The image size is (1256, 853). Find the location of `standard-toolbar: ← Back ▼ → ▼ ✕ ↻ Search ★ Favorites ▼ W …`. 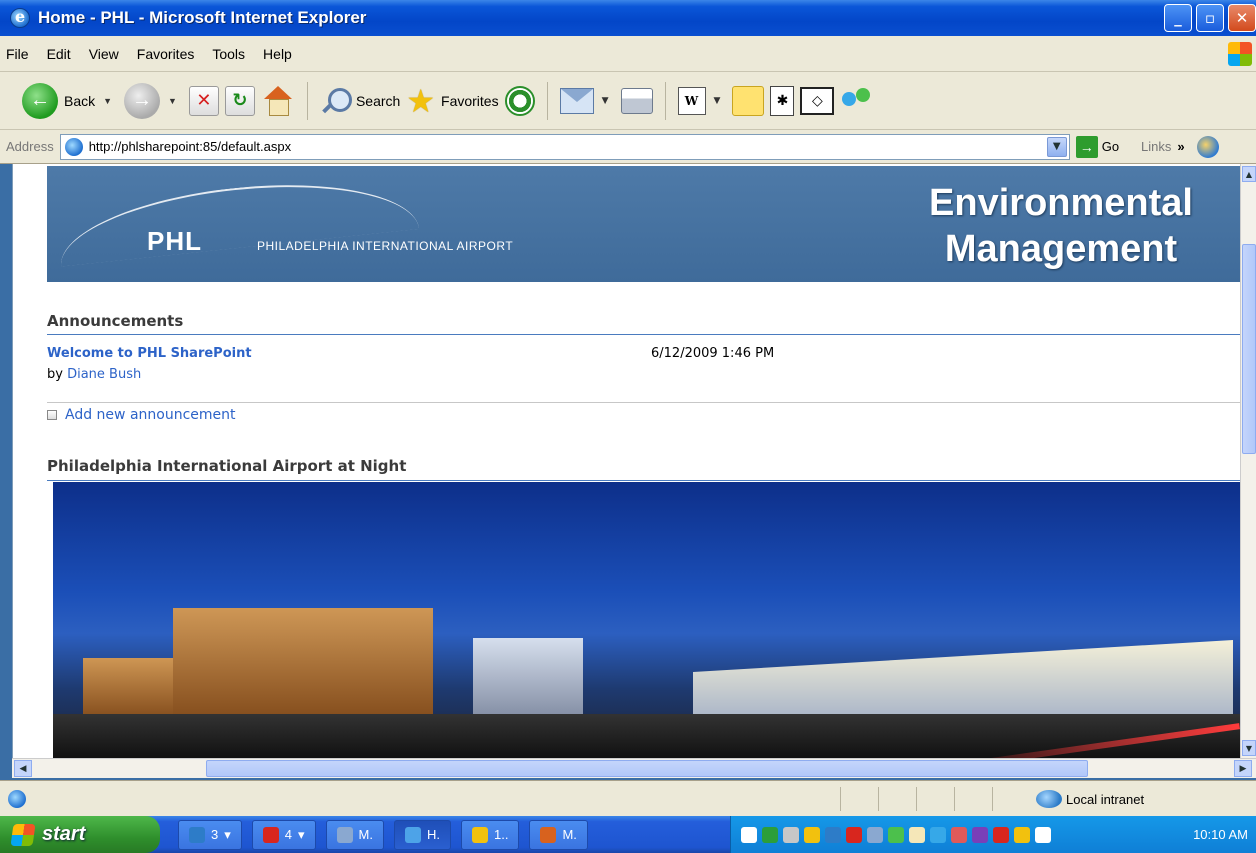

standard-toolbar: ← Back ▼ → ▼ ✕ ↻ Search ★ Favorites ▼ W … is located at coordinates (628, 101).